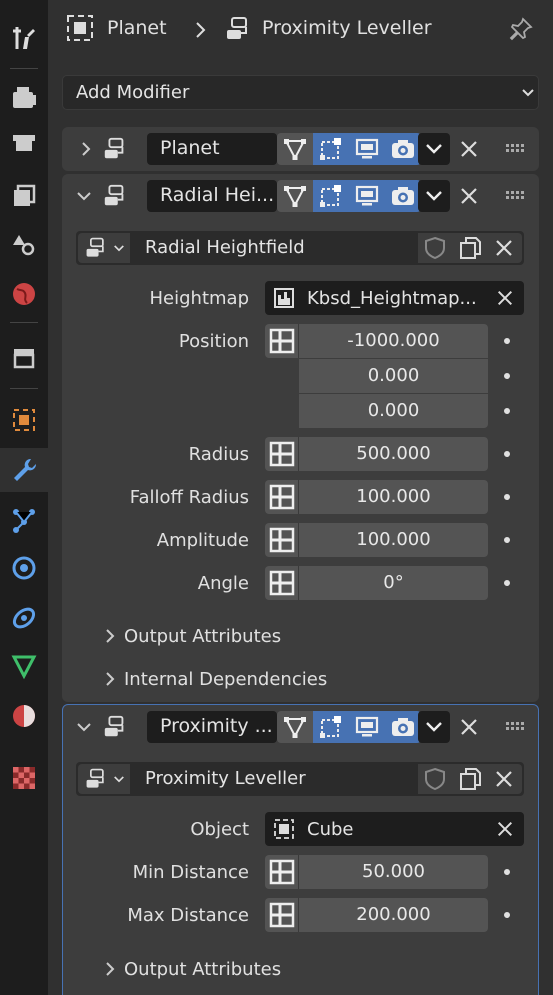 This screenshot has width=553, height=995. I want to click on breadcrumb-modifier: Proximity Leveller, so click(347, 28).